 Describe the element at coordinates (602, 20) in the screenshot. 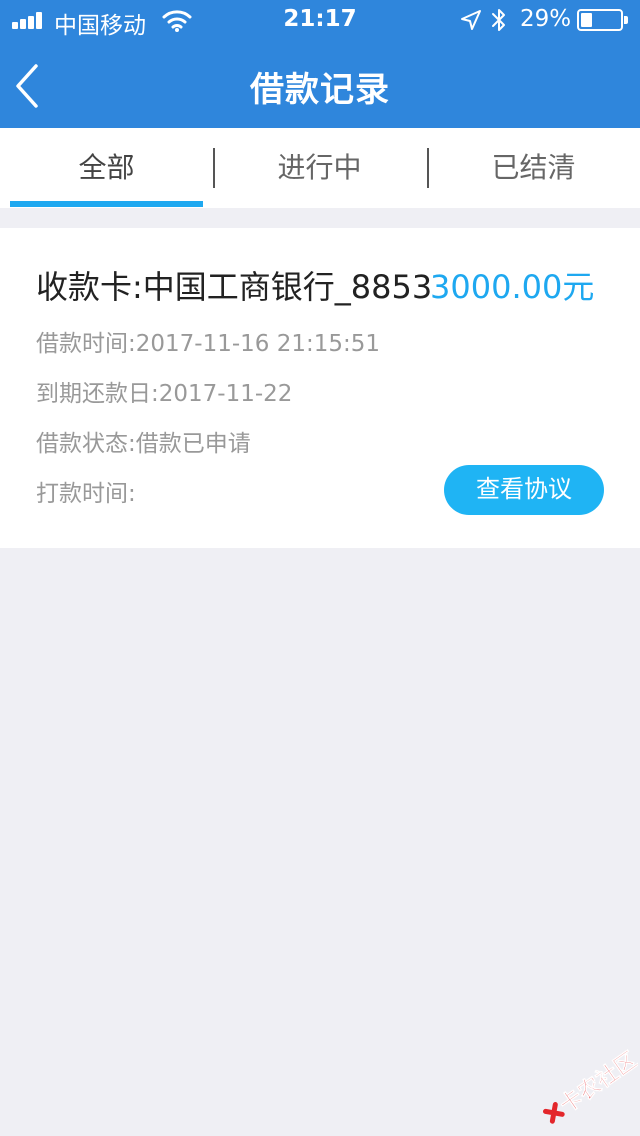

I see `battery-icon` at that location.